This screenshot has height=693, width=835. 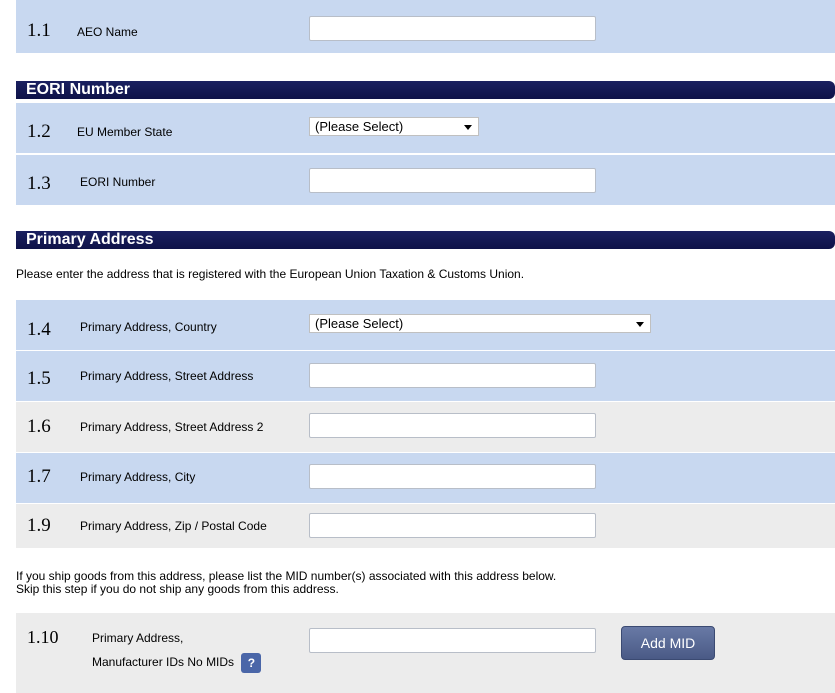 What do you see at coordinates (425, 90) in the screenshot?
I see `eori-section-header: EORI Number` at bounding box center [425, 90].